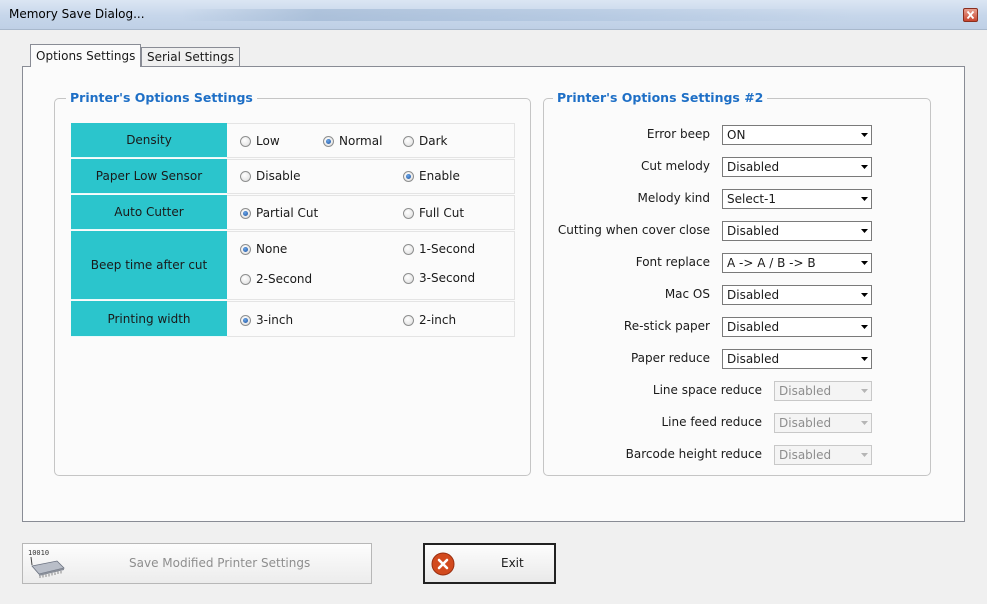 The height and width of the screenshot is (604, 987). What do you see at coordinates (278, 176) in the screenshot?
I see `radio-label: Disable` at bounding box center [278, 176].